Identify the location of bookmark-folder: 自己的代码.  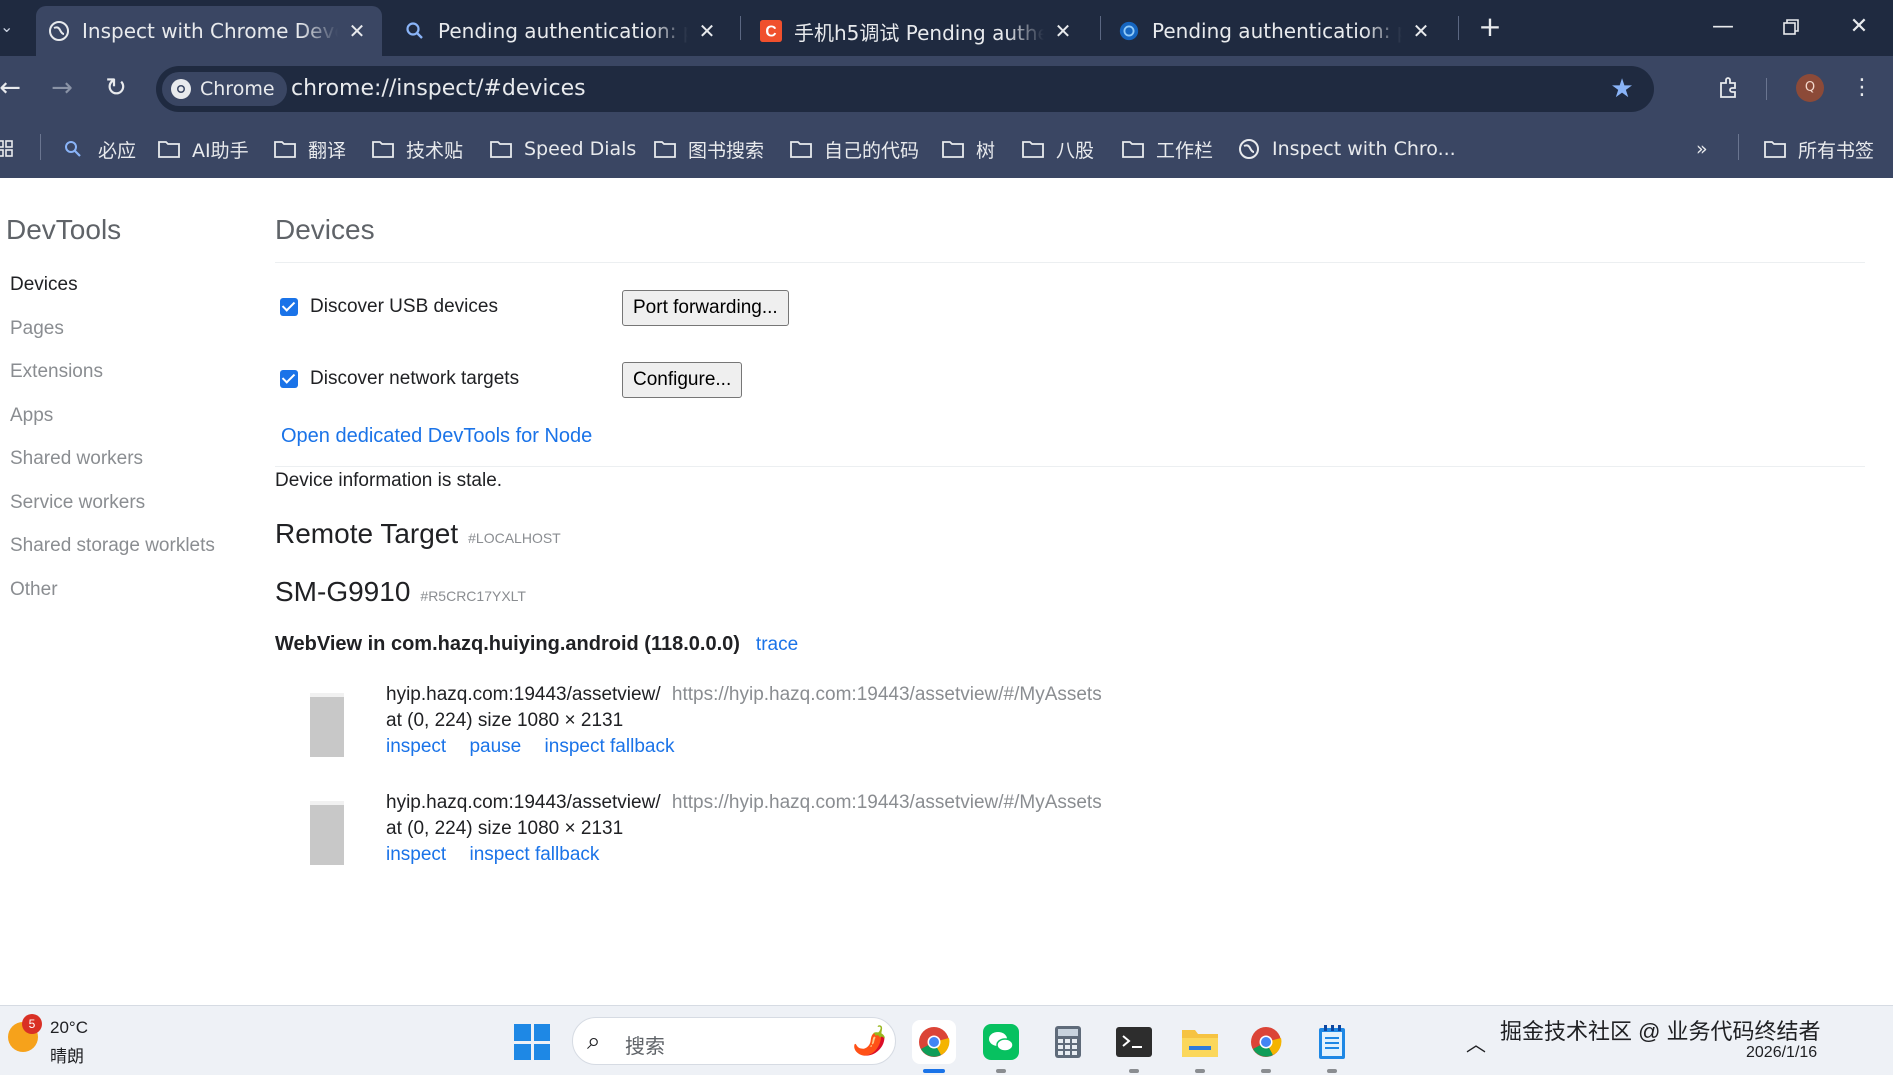
(854, 149).